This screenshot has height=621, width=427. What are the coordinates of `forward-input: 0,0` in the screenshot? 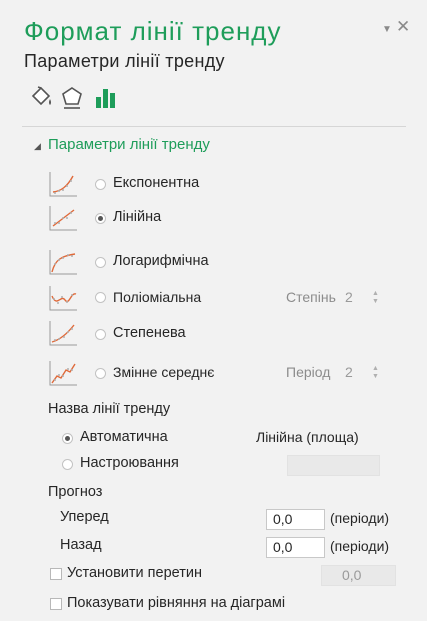 It's located at (295, 519).